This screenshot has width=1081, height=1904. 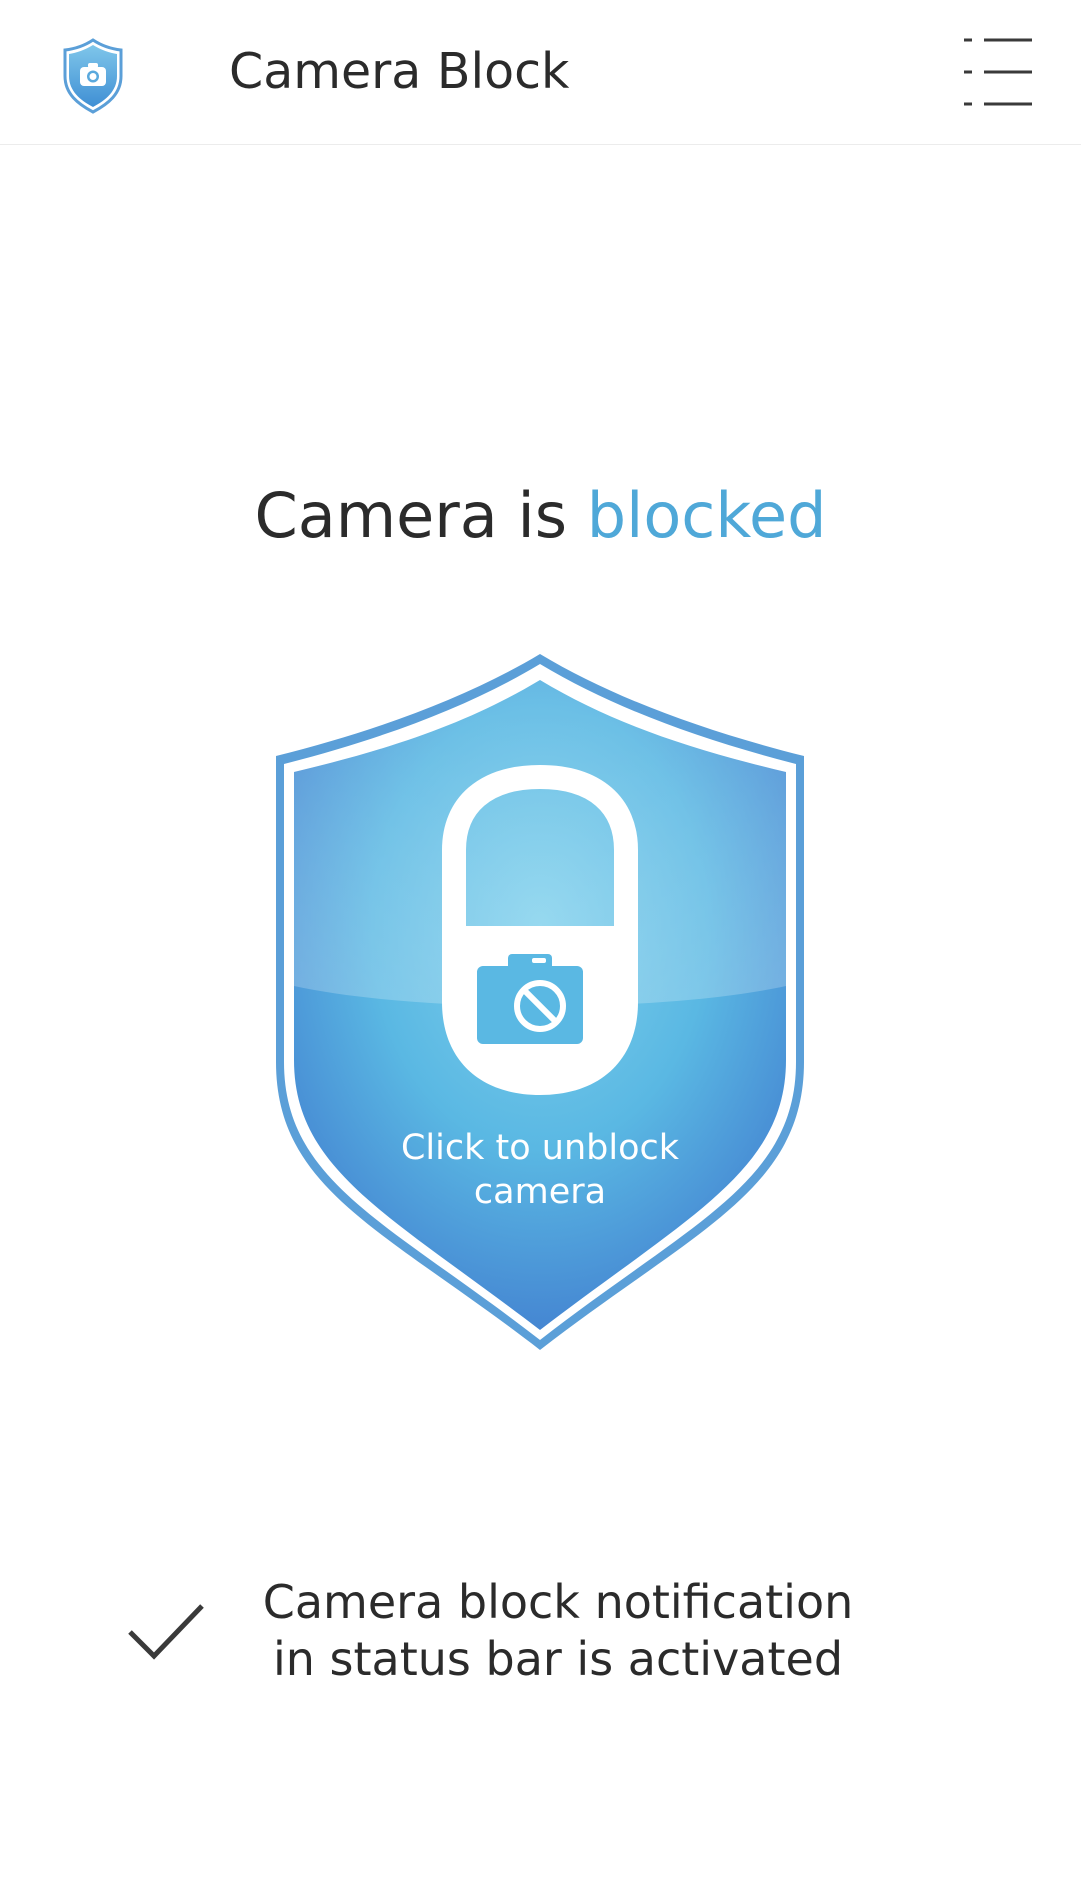 What do you see at coordinates (93, 76) in the screenshot?
I see `shield-camera-icon` at bounding box center [93, 76].